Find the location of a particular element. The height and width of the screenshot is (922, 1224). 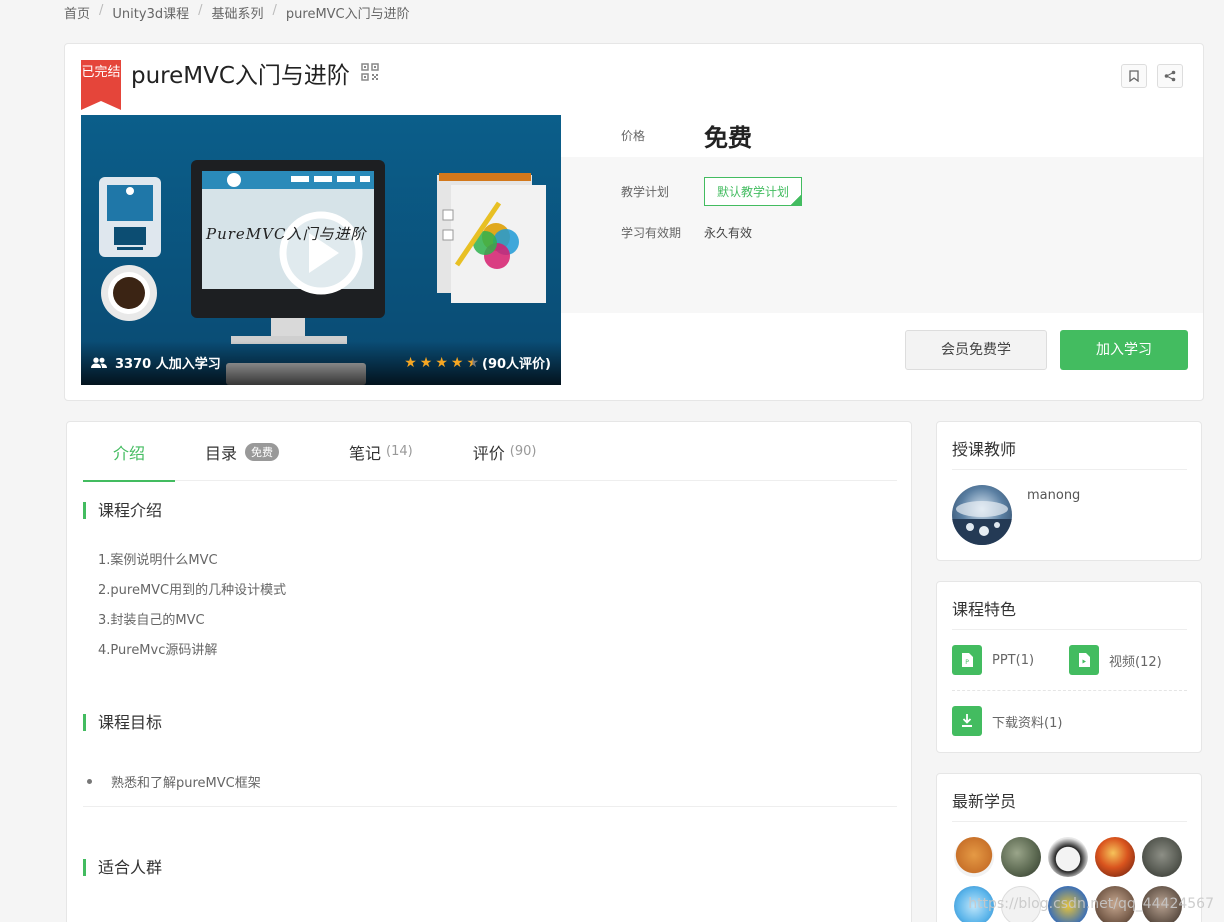

latest-students-title: 最新学员 is located at coordinates (984, 801).